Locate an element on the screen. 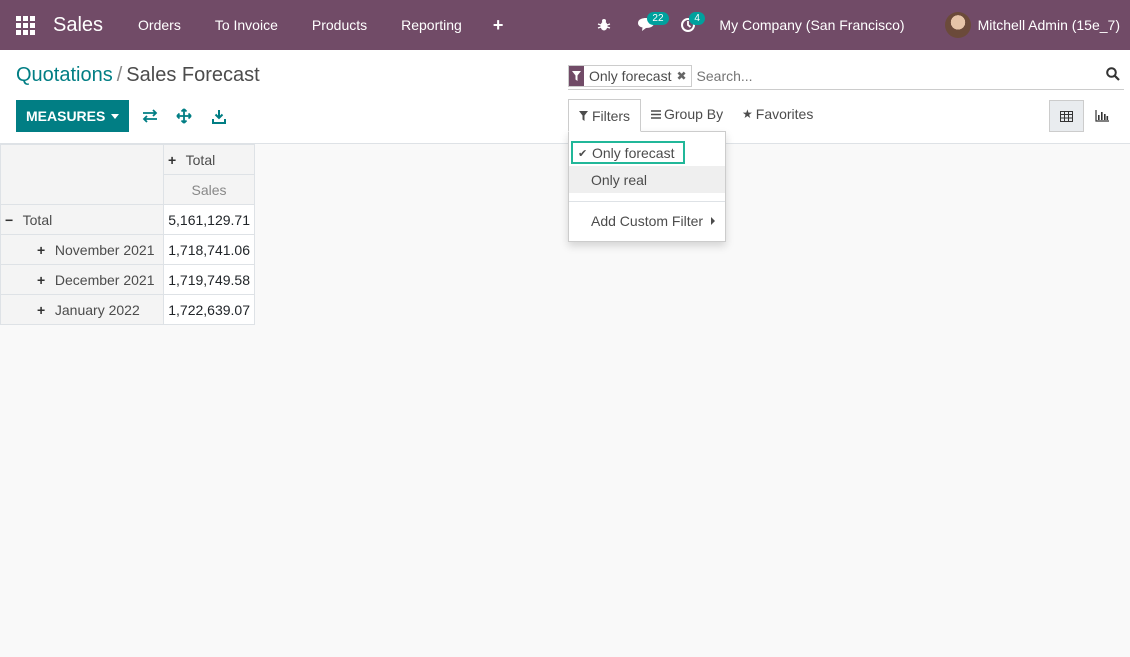 The width and height of the screenshot is (1130, 657). filter-only-real-label: Only real is located at coordinates (619, 179).